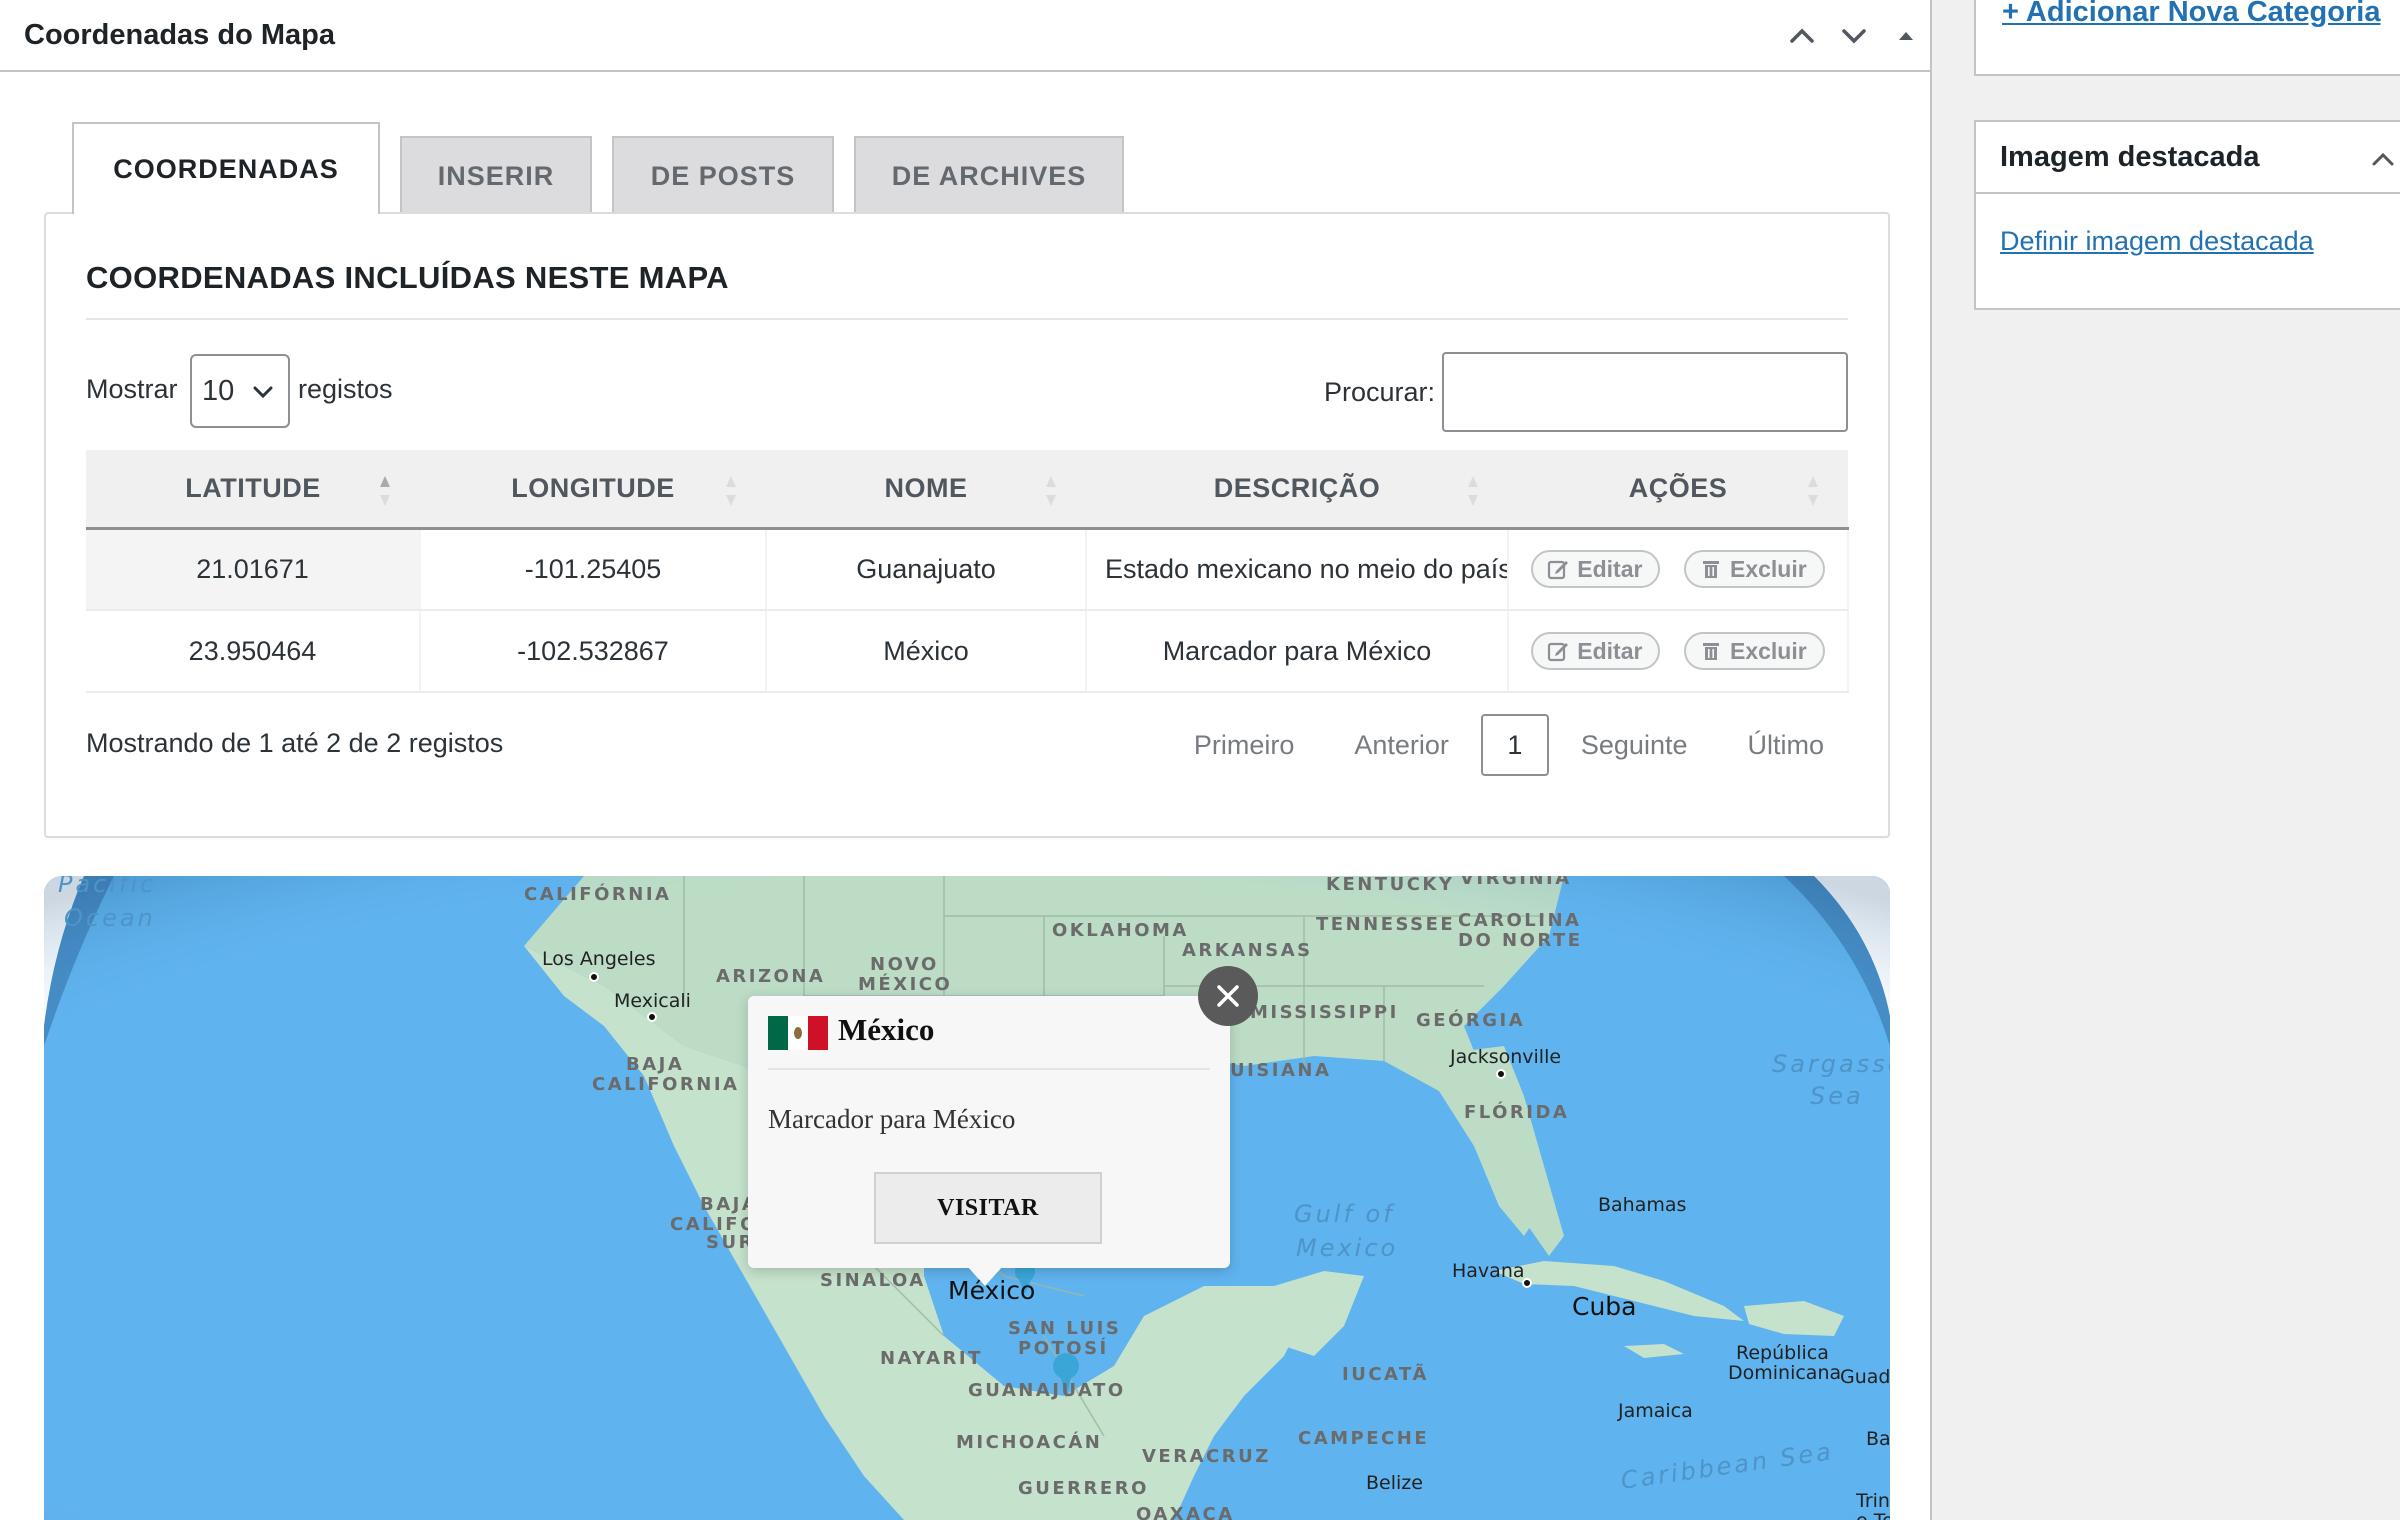  What do you see at coordinates (723, 175) in the screenshot?
I see `tab-de-posts: DE POSTS` at bounding box center [723, 175].